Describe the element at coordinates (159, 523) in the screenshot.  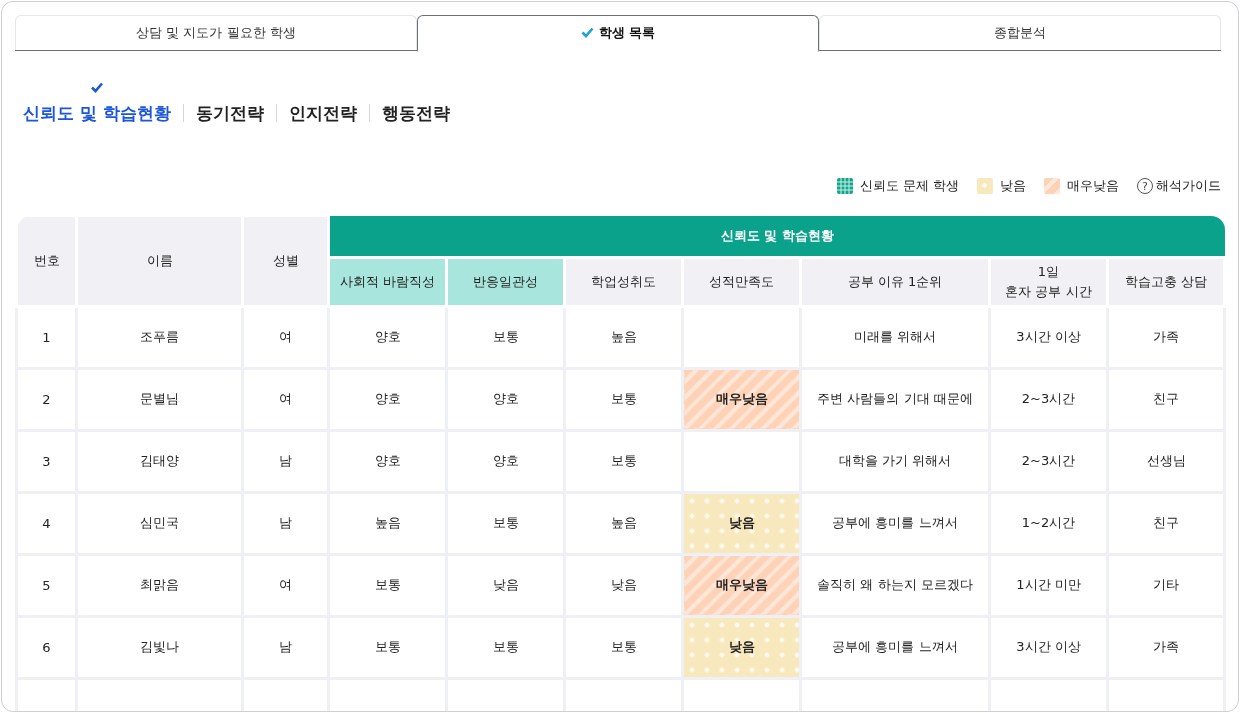
I see `table-cell: 심민국` at that location.